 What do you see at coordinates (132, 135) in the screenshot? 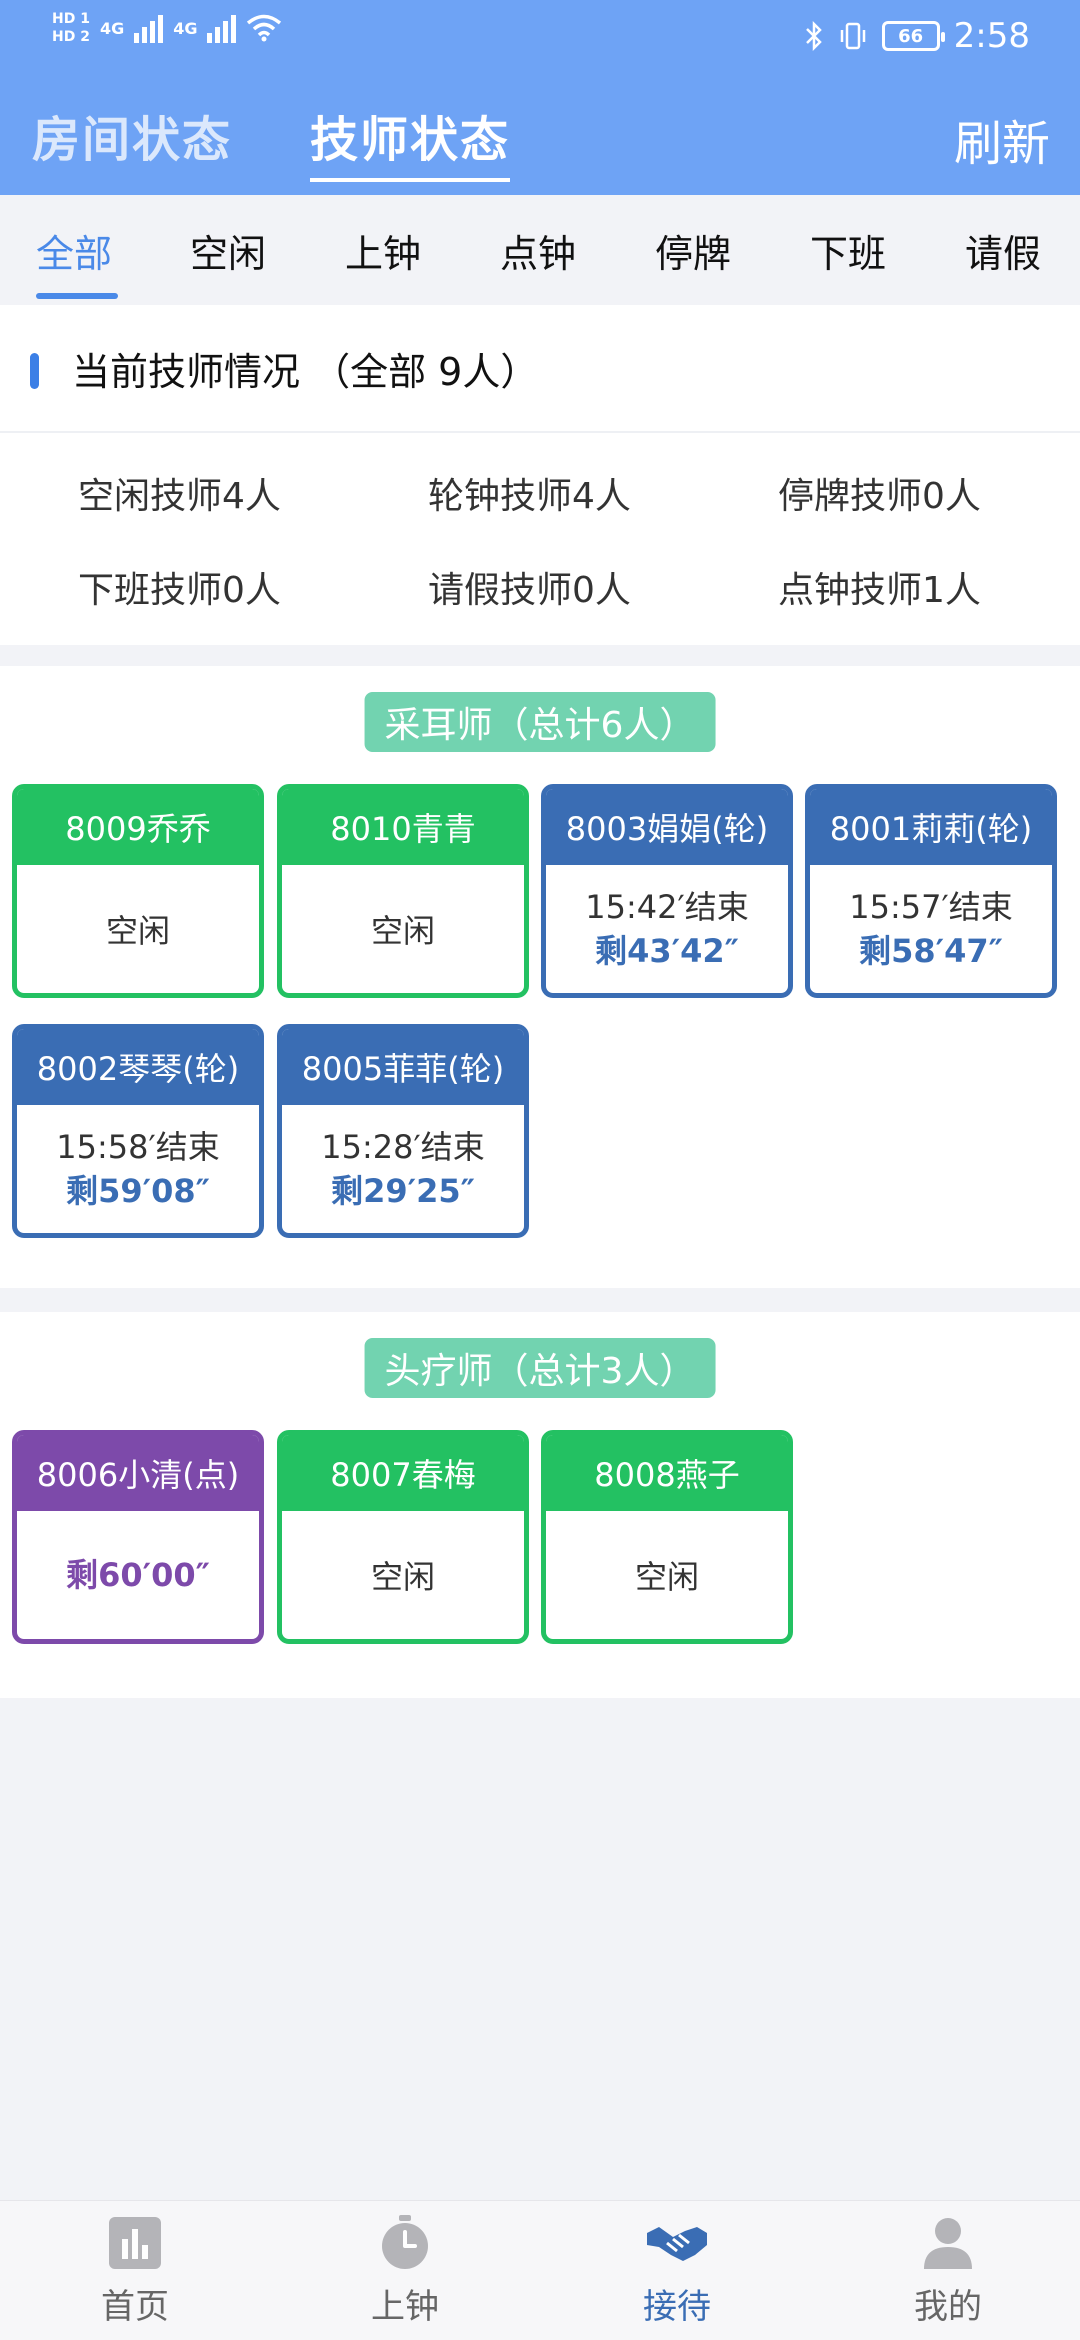
I see `tab-room-status: 房间状态` at bounding box center [132, 135].